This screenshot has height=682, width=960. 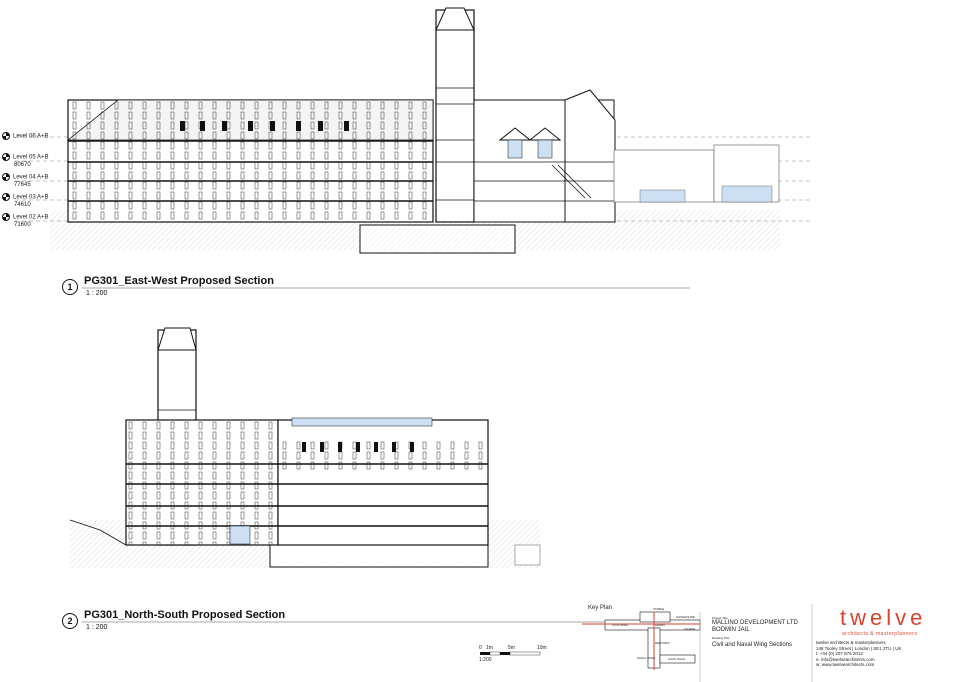 I want to click on level-name: Level 06 A+B, so click(x=31, y=136).